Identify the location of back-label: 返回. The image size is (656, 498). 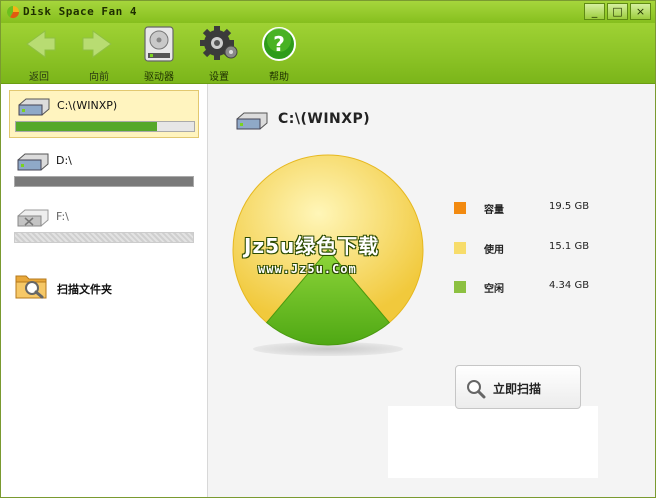
(39, 77).